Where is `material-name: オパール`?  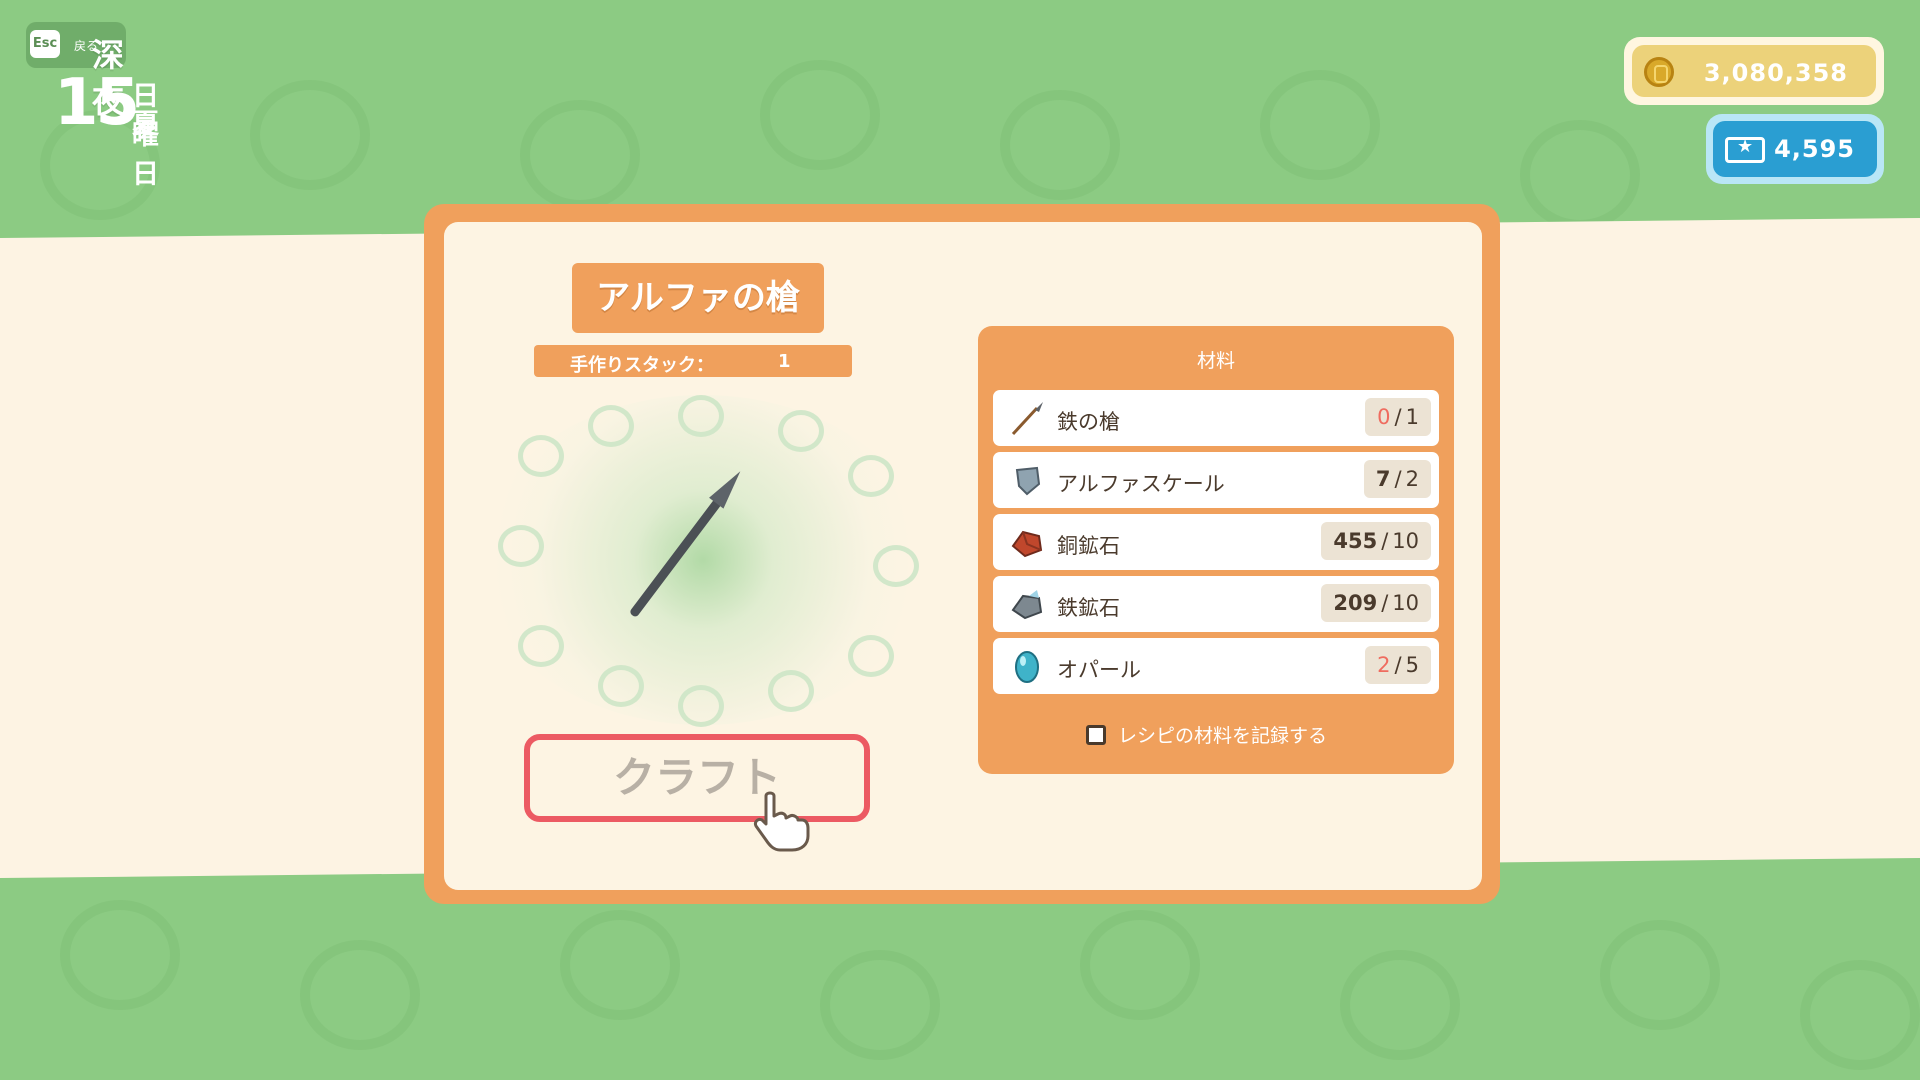 material-name: オパール is located at coordinates (1099, 670).